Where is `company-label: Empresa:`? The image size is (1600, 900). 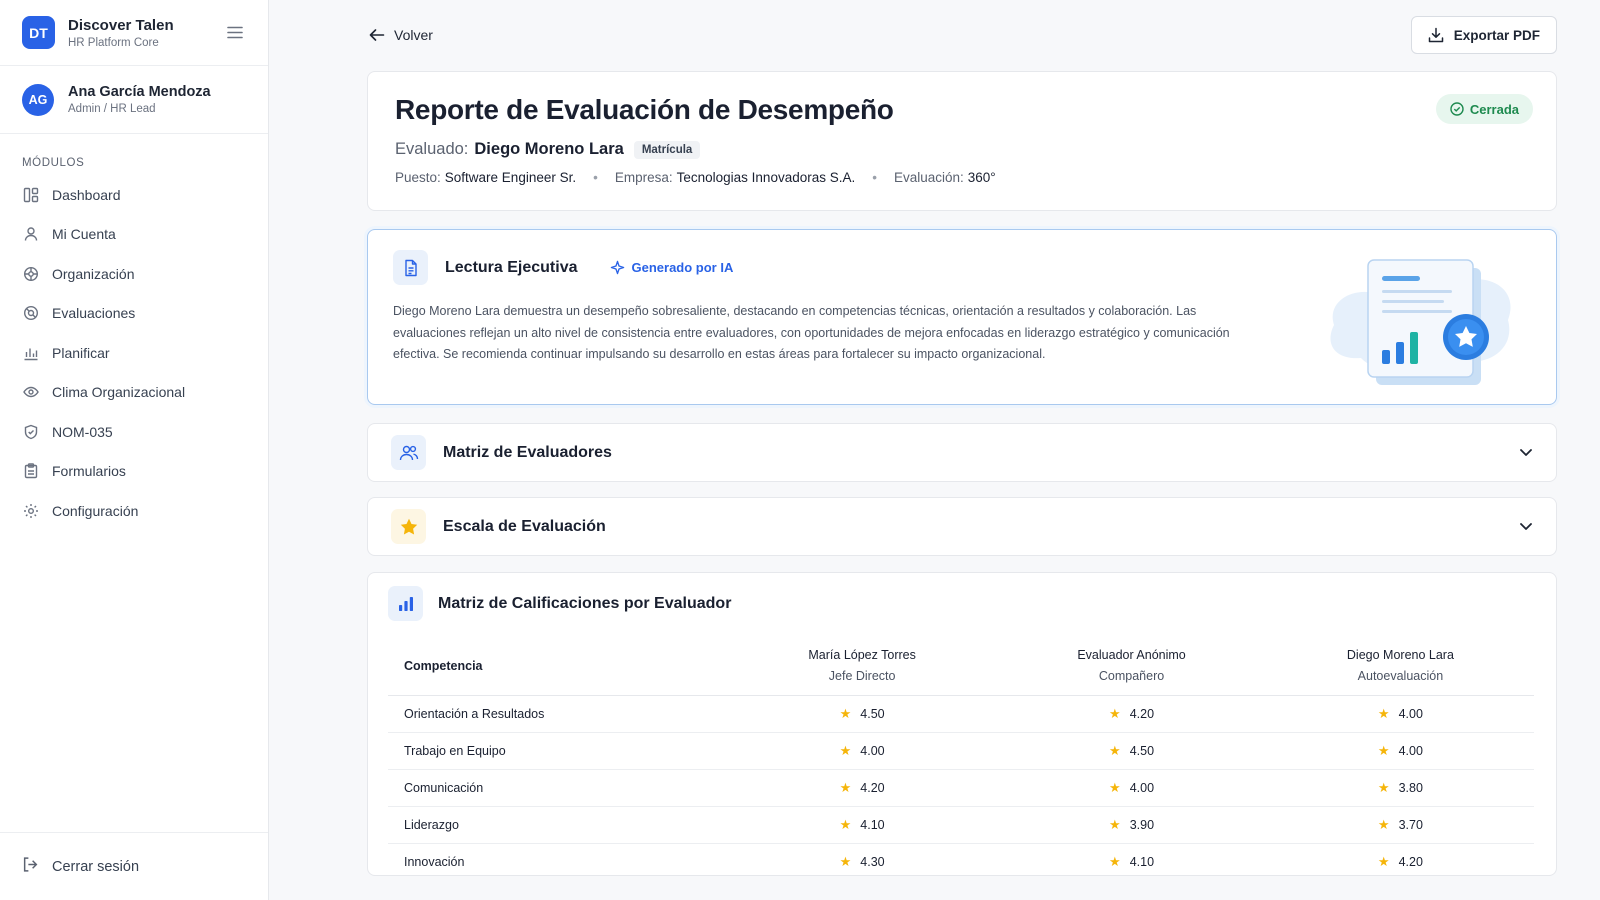 company-label: Empresa: is located at coordinates (643, 177).